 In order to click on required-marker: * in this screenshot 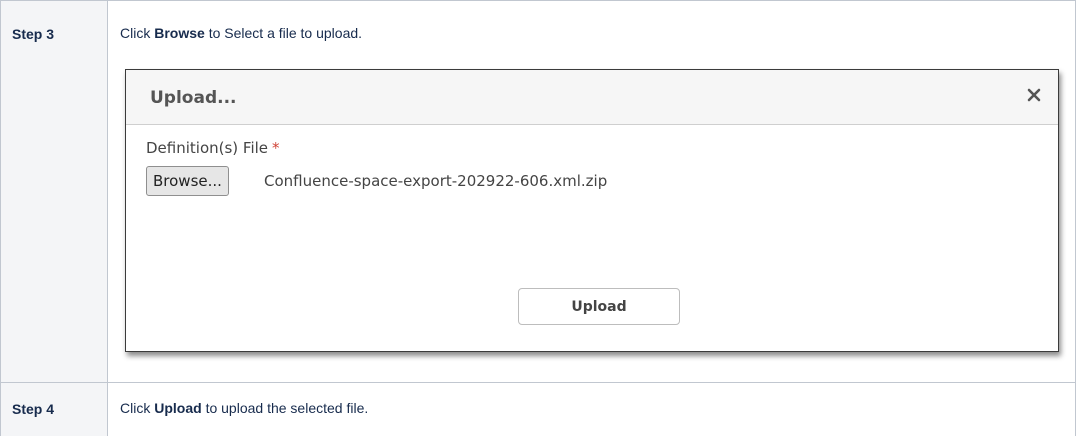, I will do `click(276, 148)`.